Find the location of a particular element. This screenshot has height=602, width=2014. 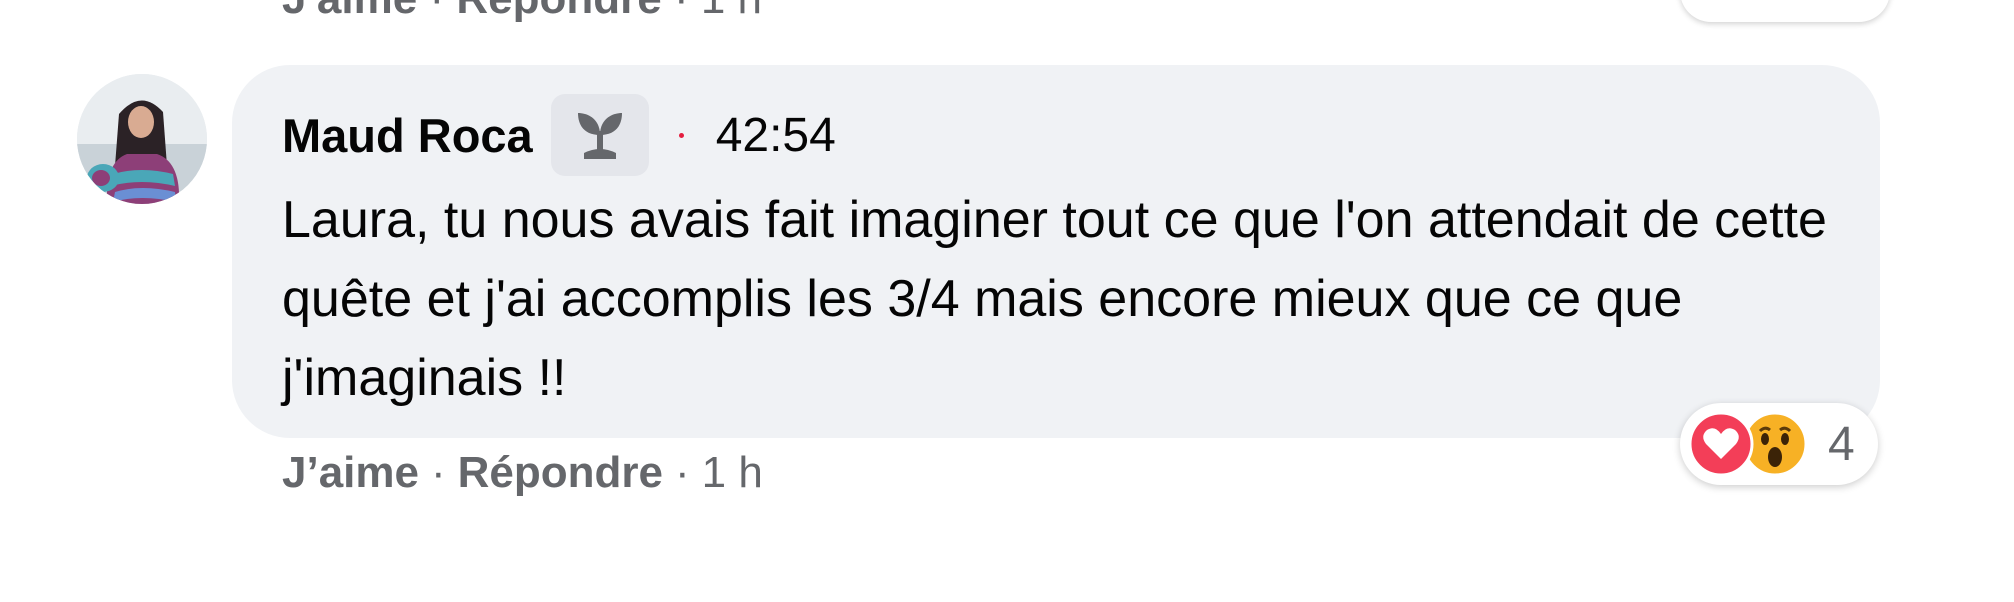

comment-timestamp: 42:54 is located at coordinates (776, 135).